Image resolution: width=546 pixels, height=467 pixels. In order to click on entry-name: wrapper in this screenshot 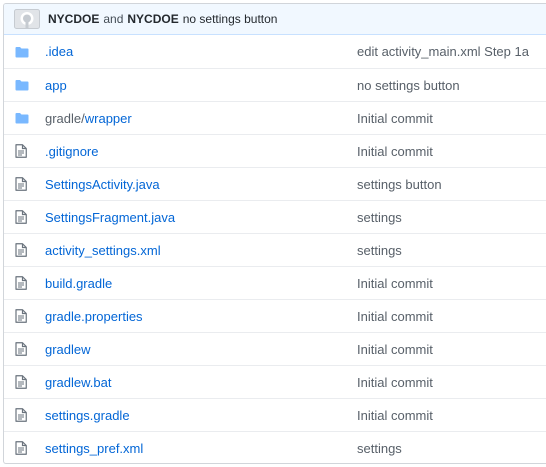, I will do `click(108, 118)`.